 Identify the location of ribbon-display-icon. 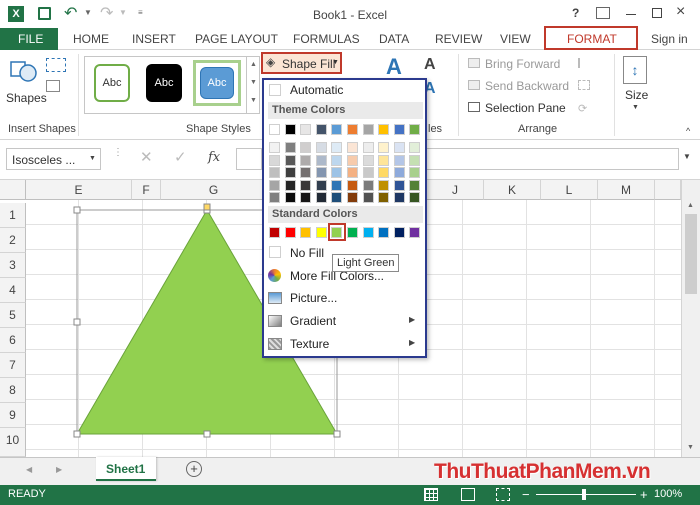
(603, 13).